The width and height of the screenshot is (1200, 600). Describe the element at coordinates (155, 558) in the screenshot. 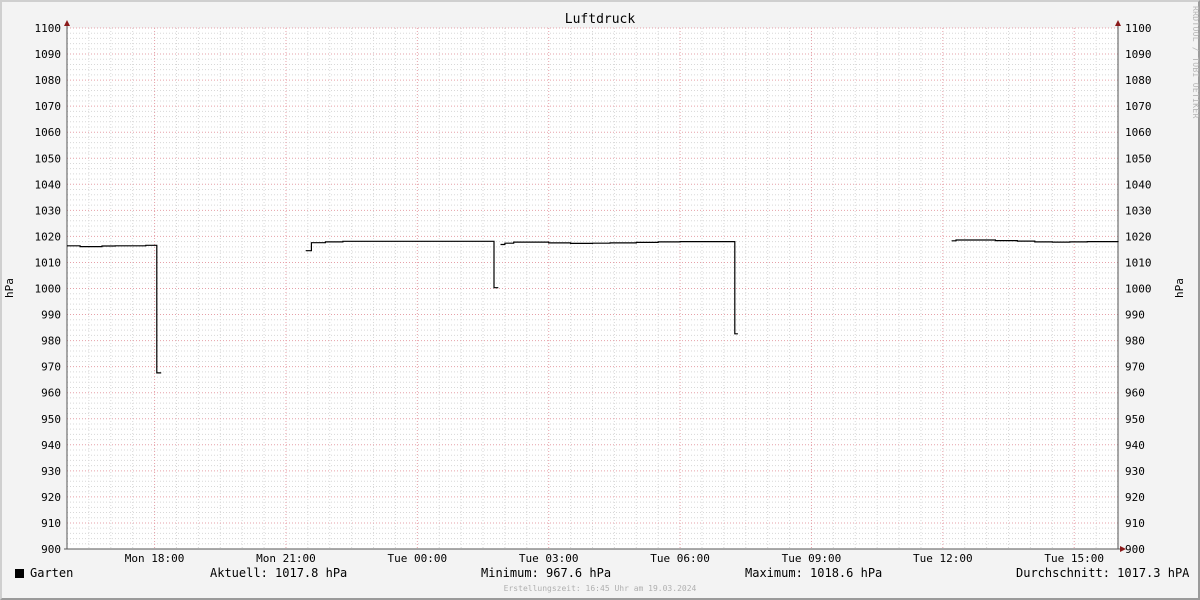

I see `x-tick-label: Mon 18:00` at that location.